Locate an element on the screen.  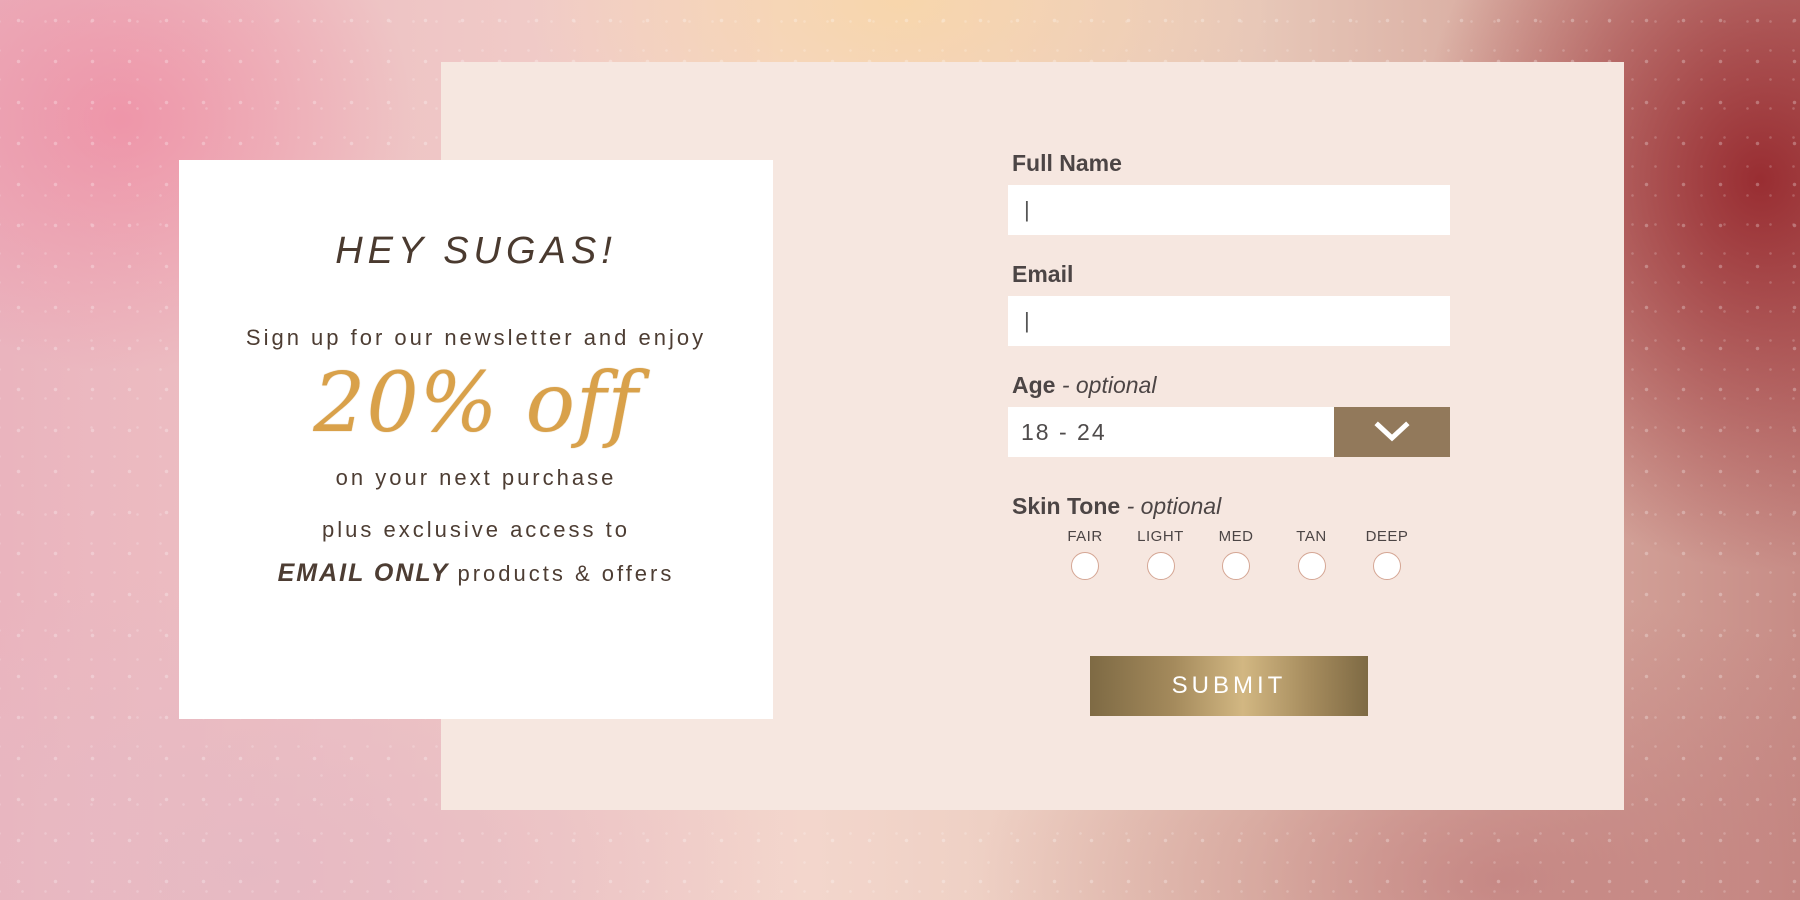
promo-line-purchase: on your next purchase is located at coordinates (476, 477).